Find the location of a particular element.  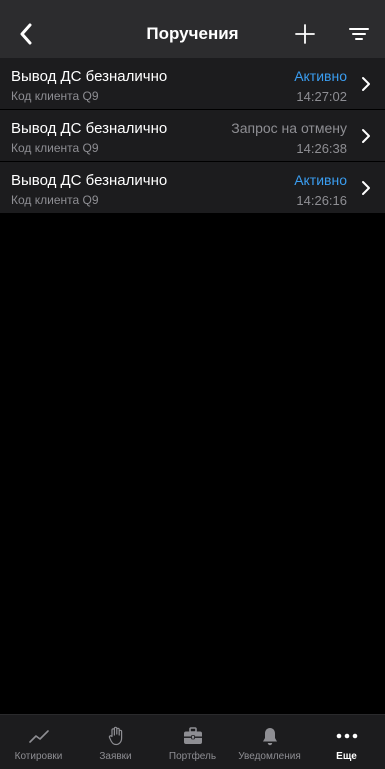

filter-button is located at coordinates (359, 34).